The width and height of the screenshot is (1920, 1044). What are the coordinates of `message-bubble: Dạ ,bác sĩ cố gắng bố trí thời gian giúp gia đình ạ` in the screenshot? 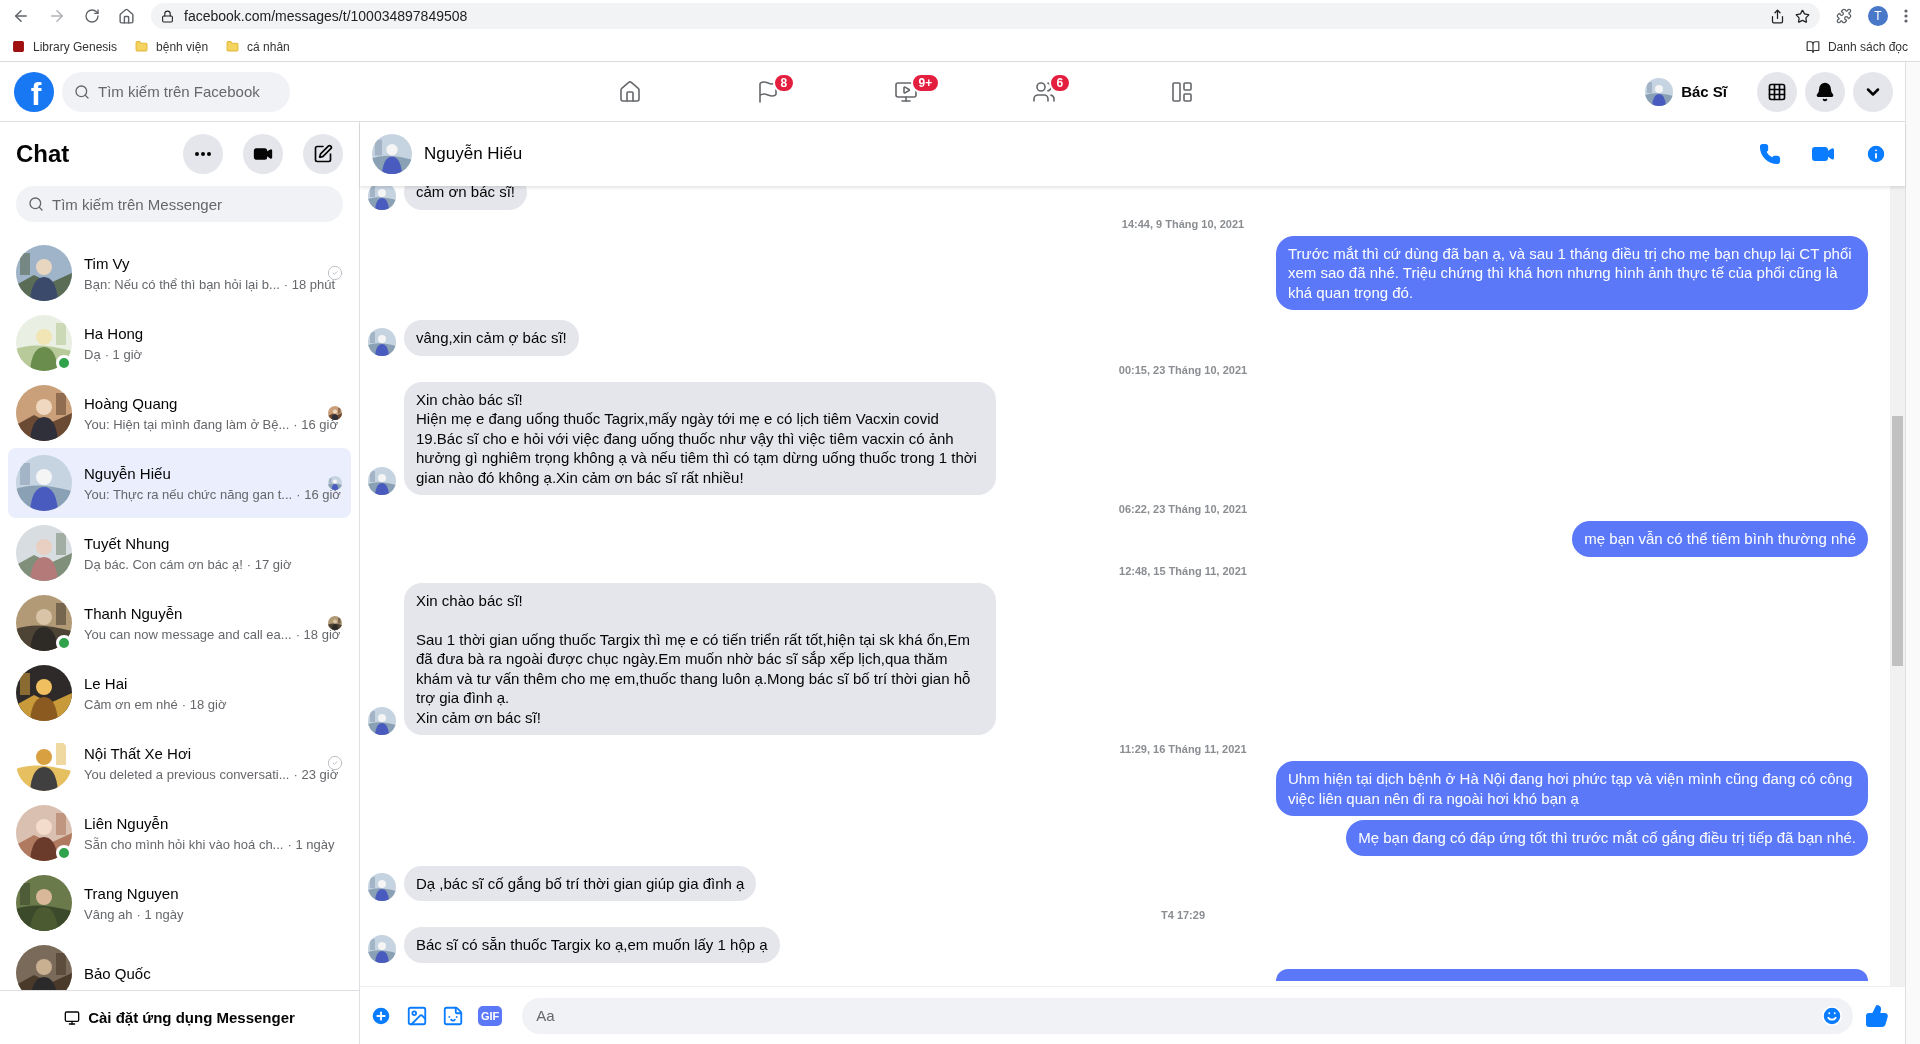 It's located at (580, 883).